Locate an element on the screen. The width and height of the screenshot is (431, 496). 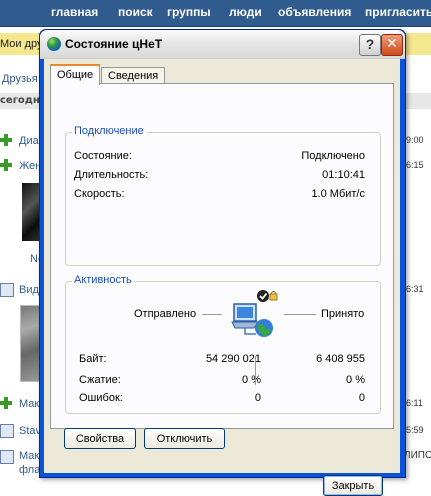
nav-link-people: люди is located at coordinates (245, 12).